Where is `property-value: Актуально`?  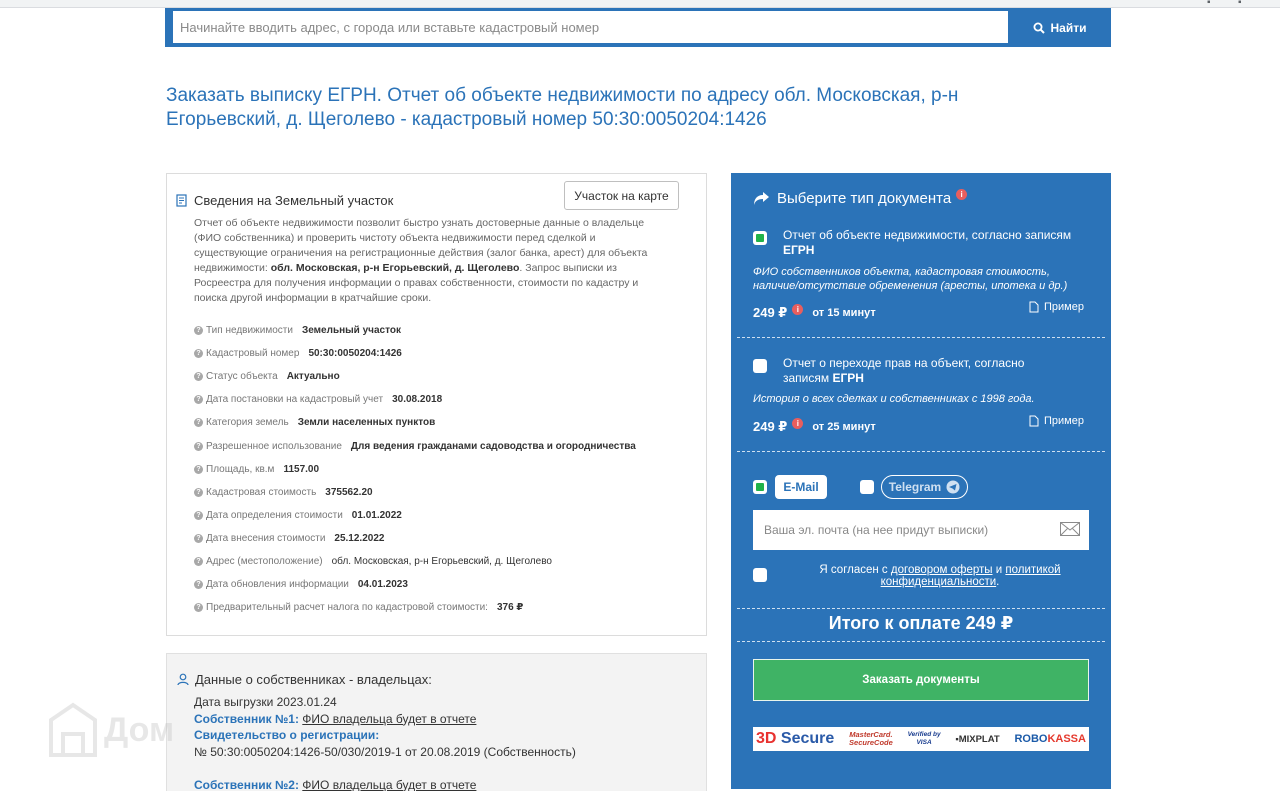
property-value: Актуально is located at coordinates (313, 377).